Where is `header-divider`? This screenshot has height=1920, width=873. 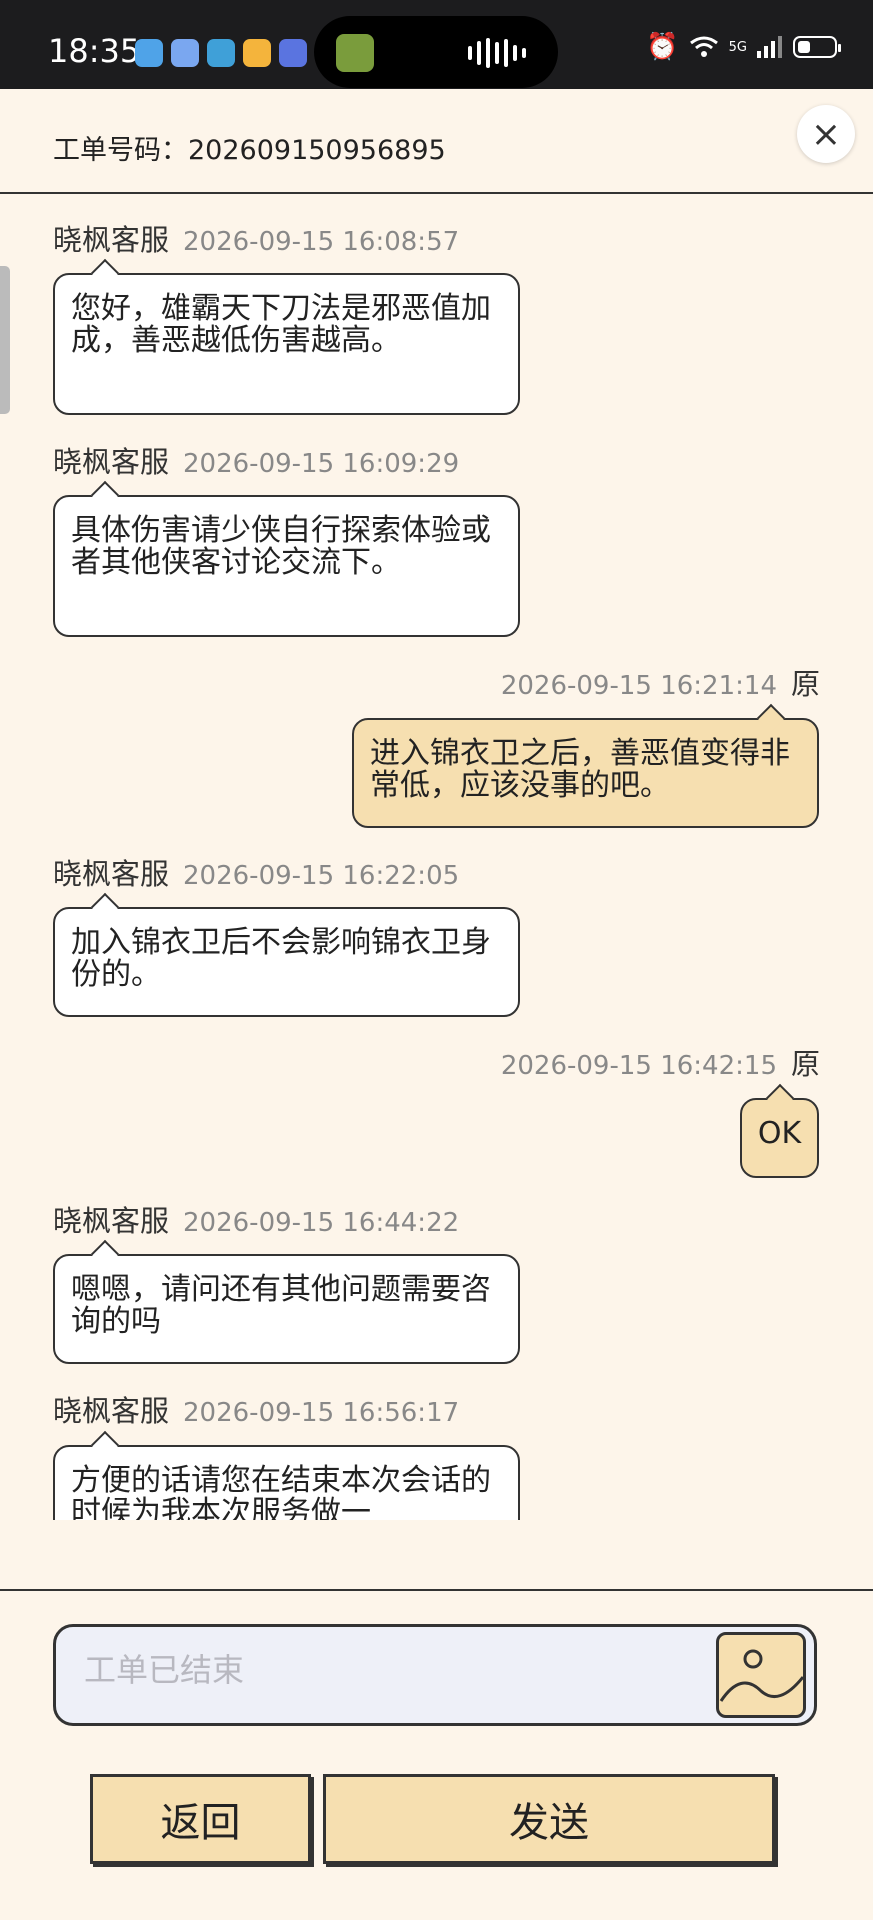 header-divider is located at coordinates (436, 193).